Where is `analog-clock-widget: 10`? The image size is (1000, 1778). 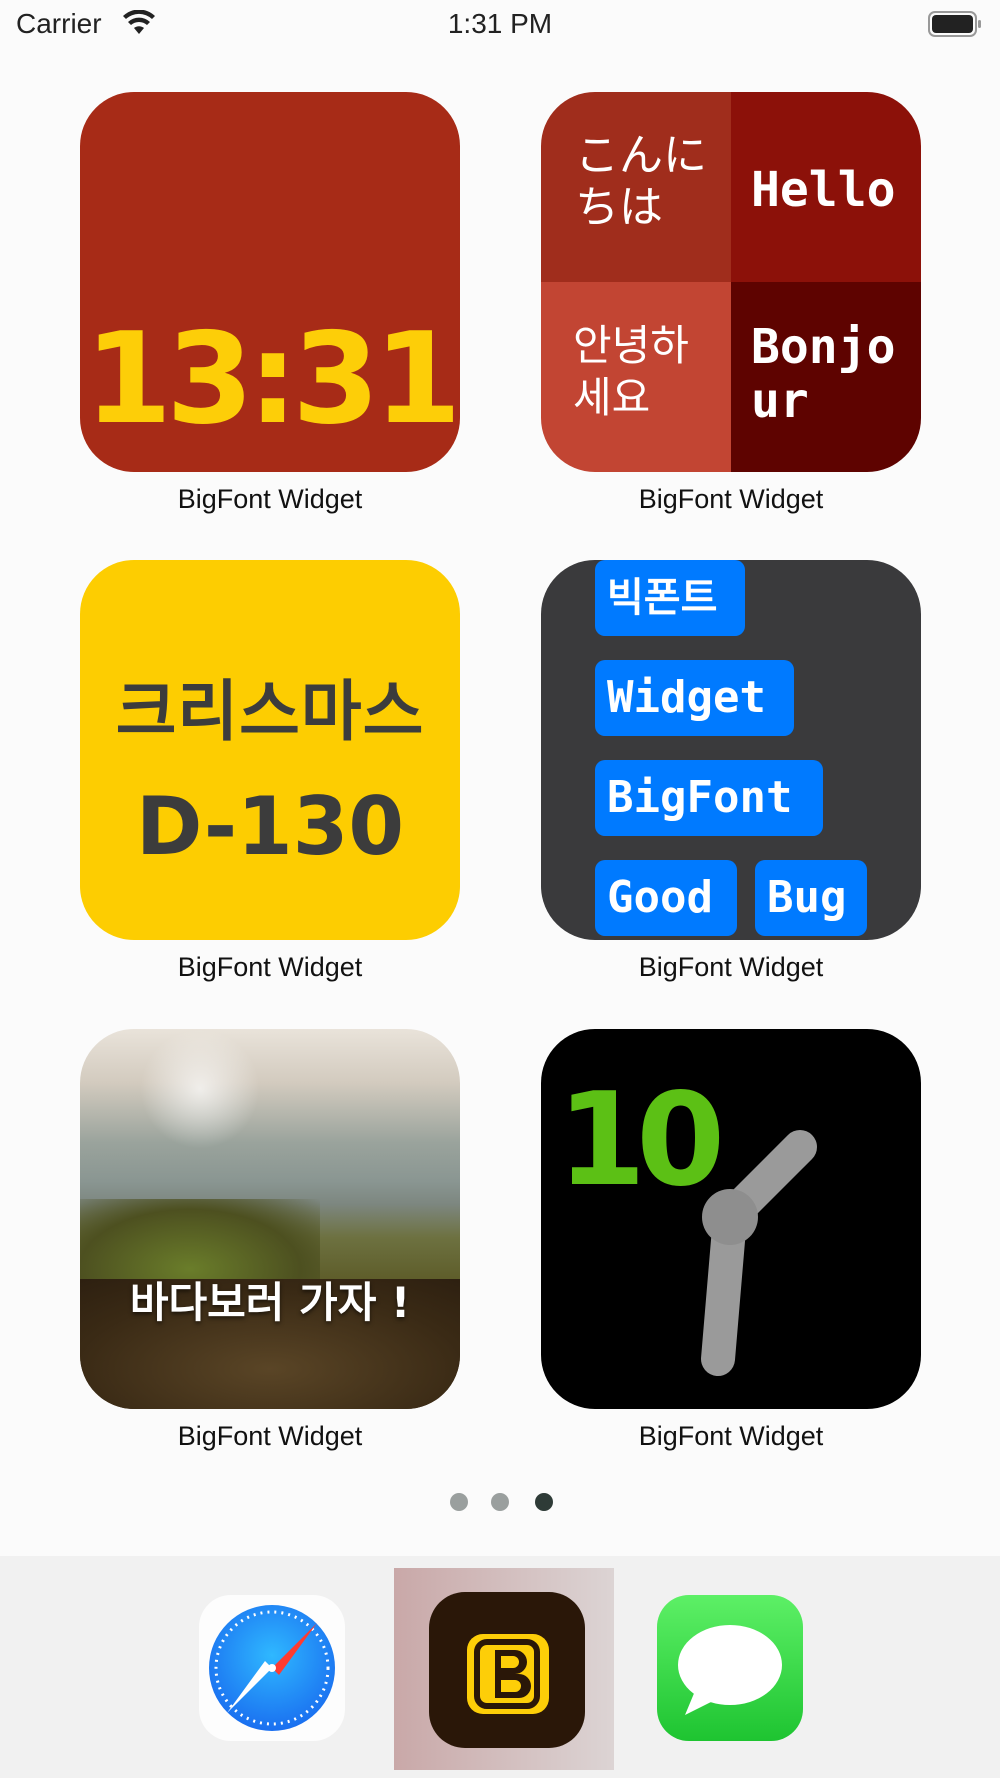 analog-clock-widget: 10 is located at coordinates (731, 1219).